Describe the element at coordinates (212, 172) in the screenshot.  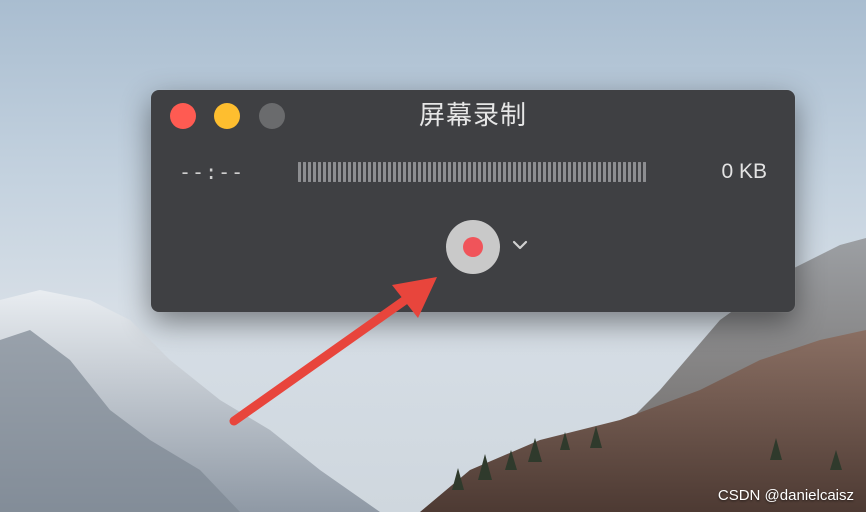
I see `elapsed-time: --:--` at that location.